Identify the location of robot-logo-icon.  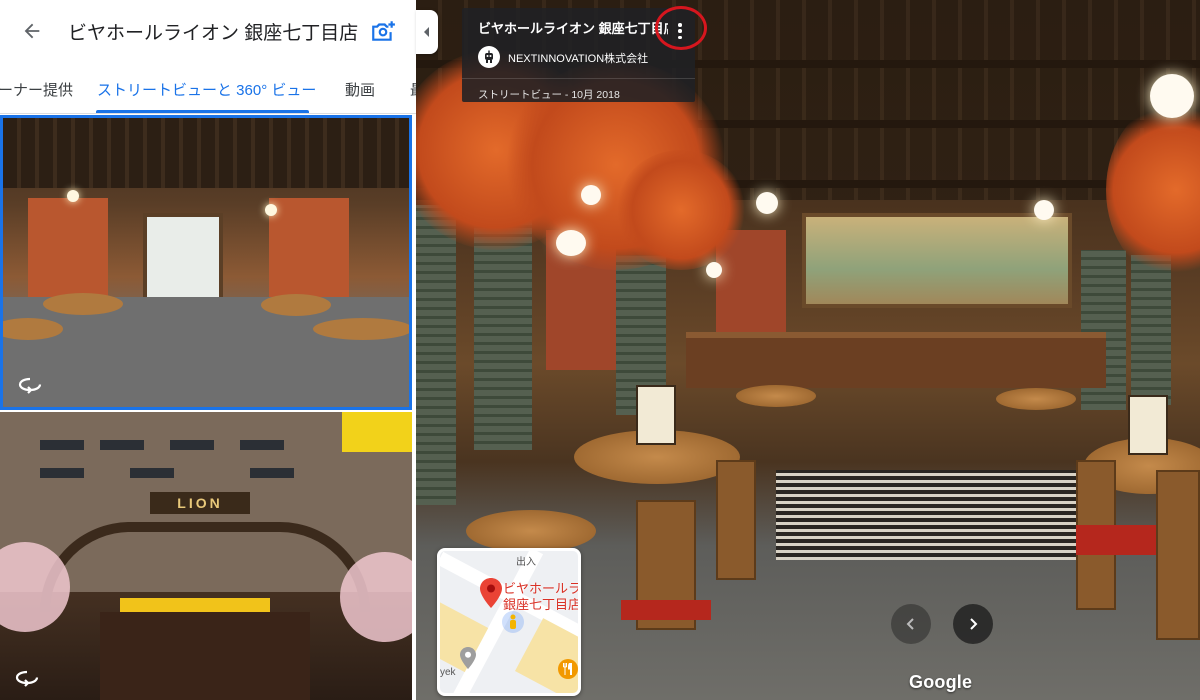
(489, 56).